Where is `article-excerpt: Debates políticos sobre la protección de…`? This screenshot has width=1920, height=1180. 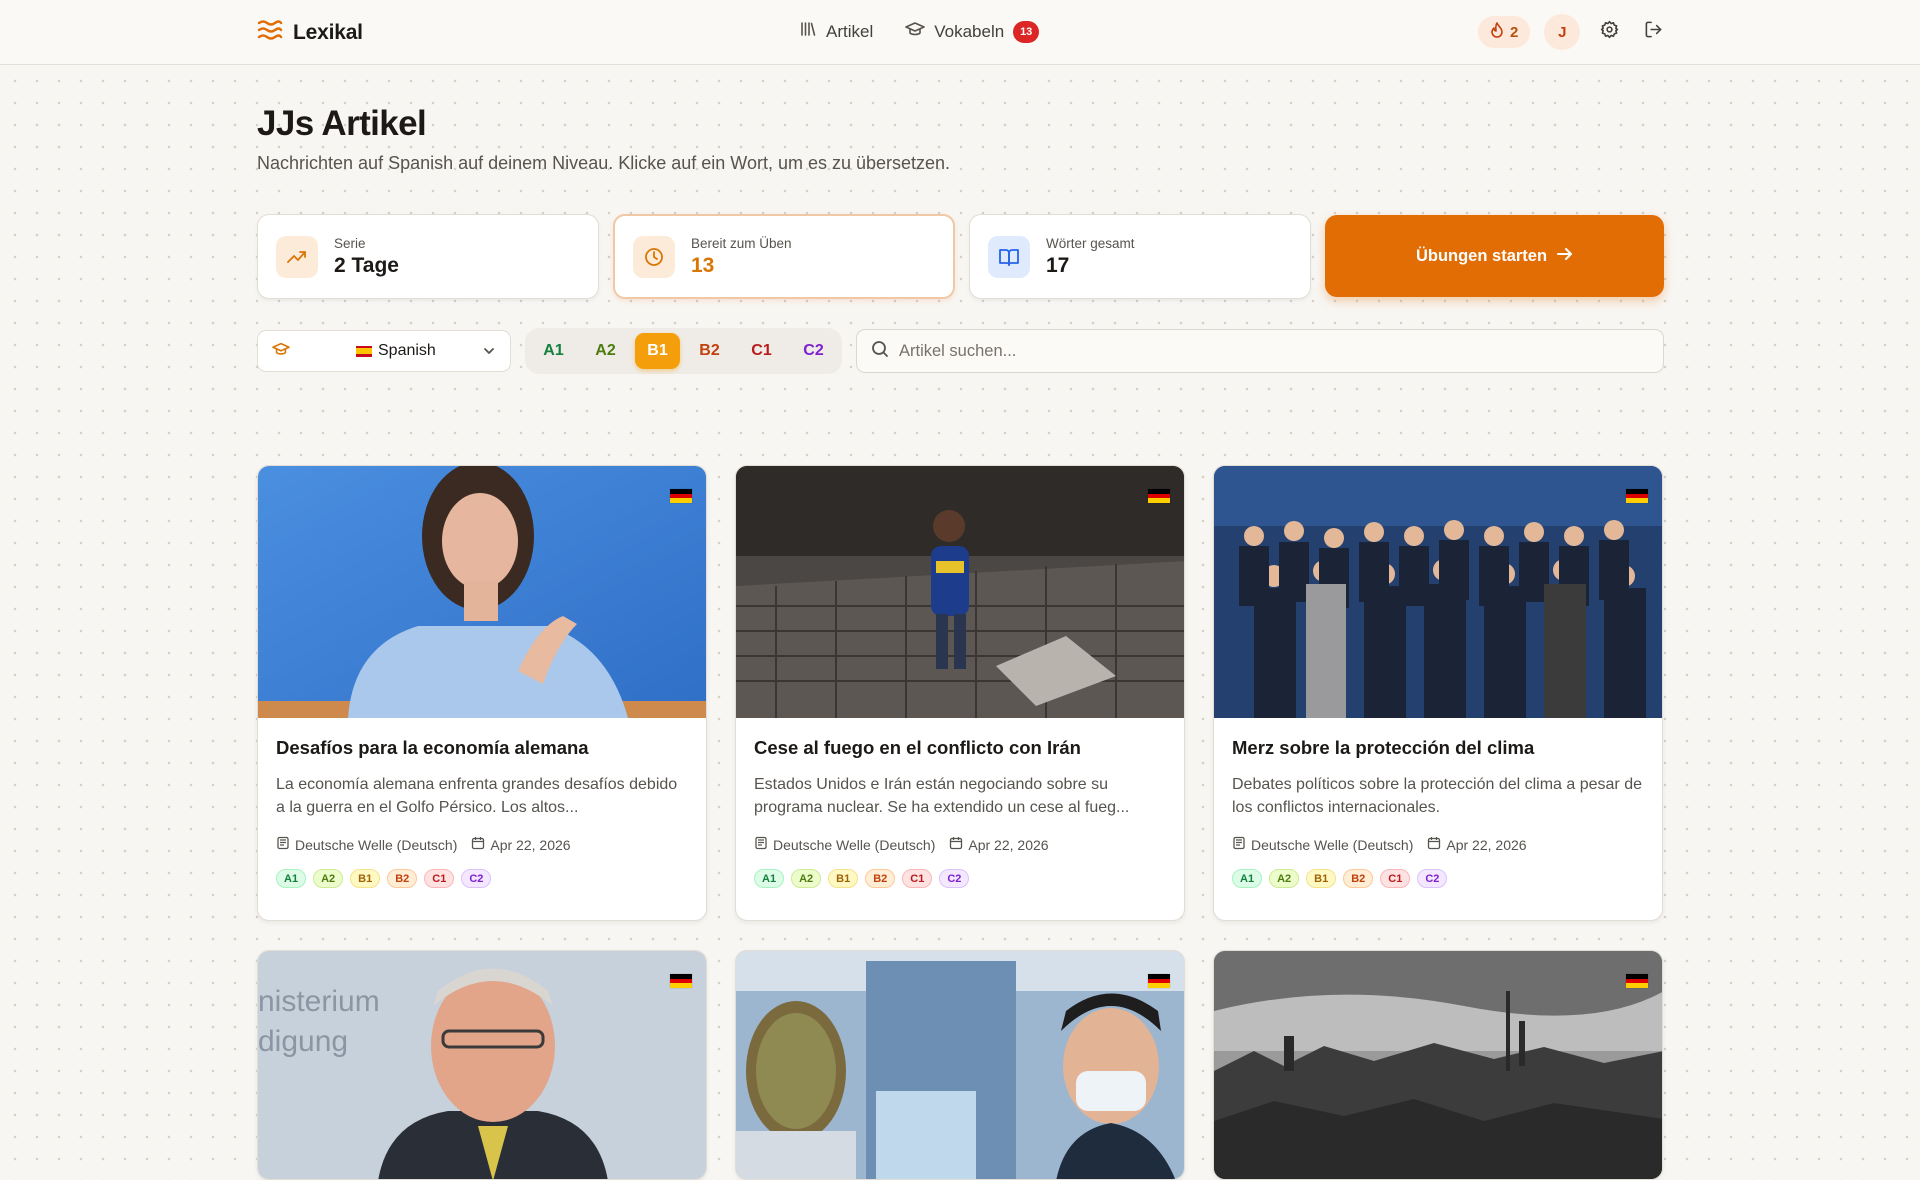 article-excerpt: Debates políticos sobre la protección de… is located at coordinates (1437, 796).